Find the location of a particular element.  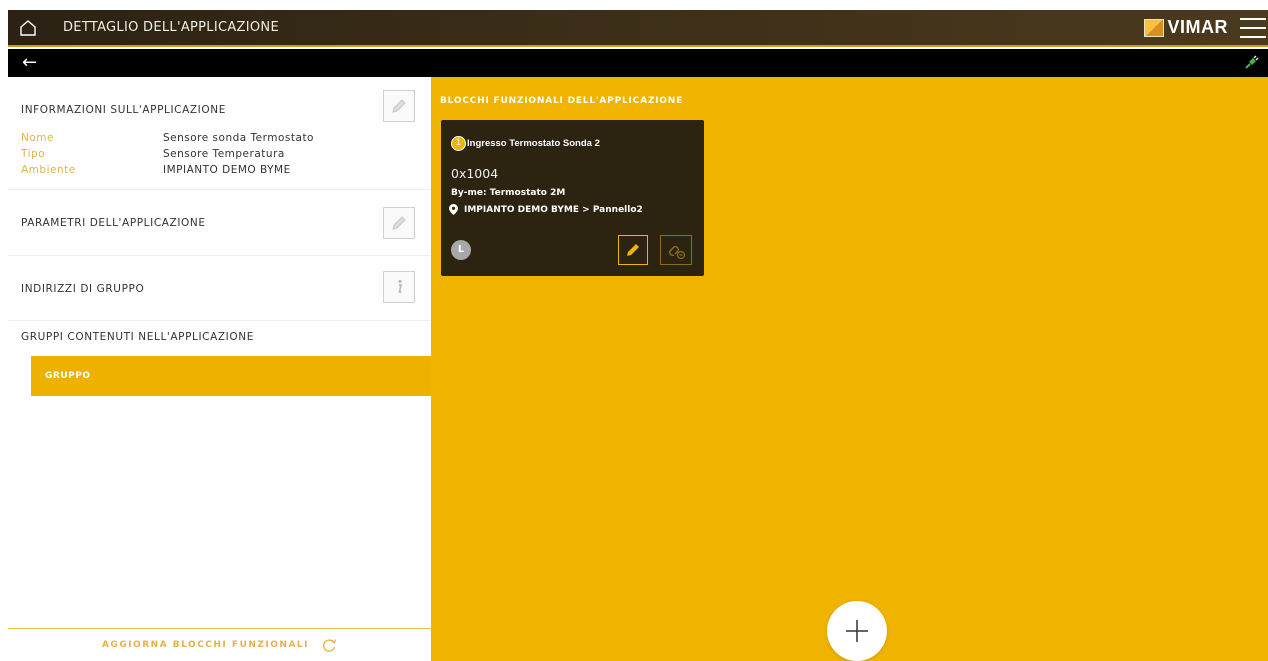

info-key: Tipo is located at coordinates (33, 154).